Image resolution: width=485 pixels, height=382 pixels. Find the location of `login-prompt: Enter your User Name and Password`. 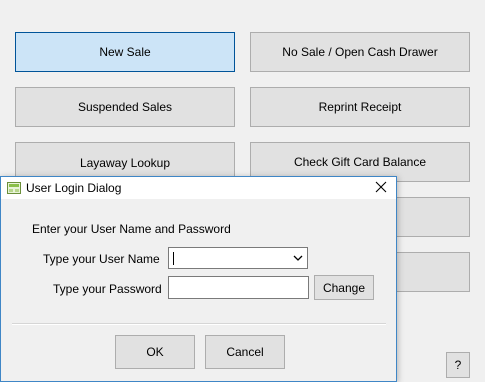

login-prompt: Enter your User Name and Password is located at coordinates (131, 229).